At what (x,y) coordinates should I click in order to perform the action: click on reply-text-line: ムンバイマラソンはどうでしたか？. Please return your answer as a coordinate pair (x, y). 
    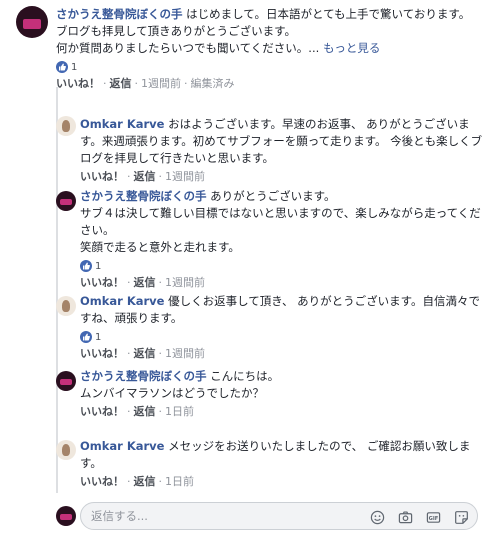
    Looking at the image, I should click on (172, 393).